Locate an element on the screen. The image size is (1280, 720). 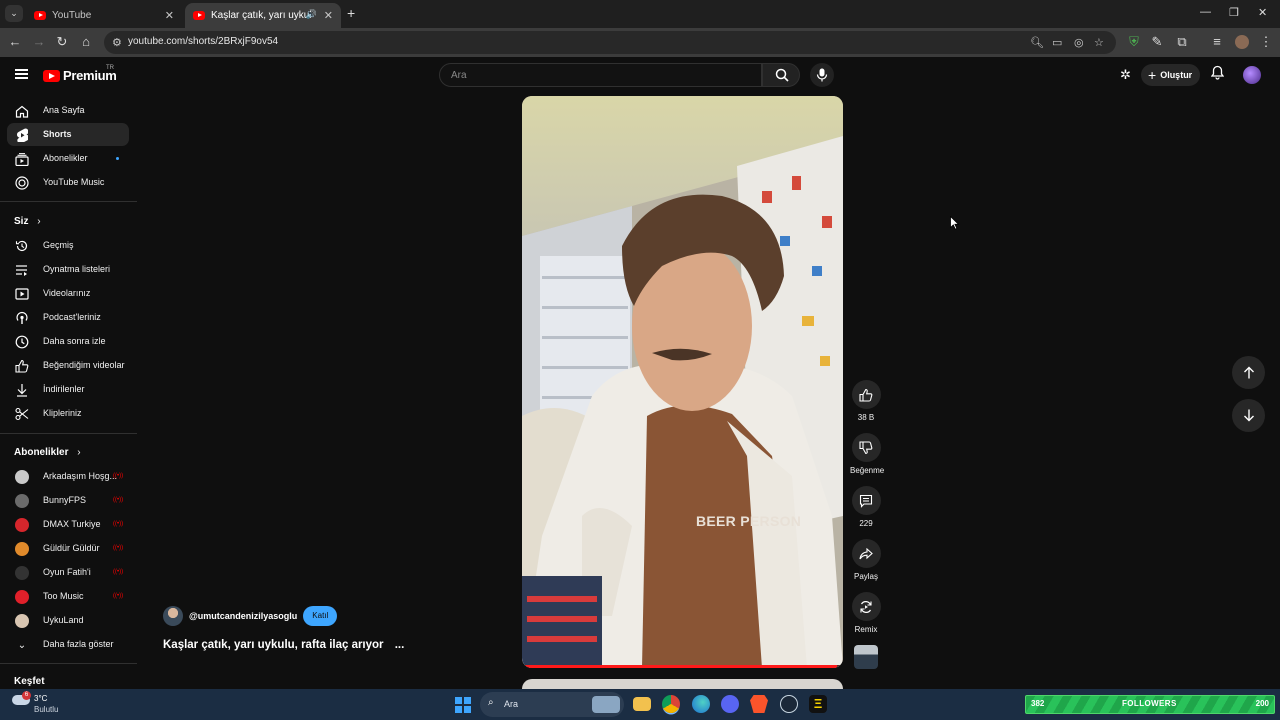
search-input: Ara is located at coordinates (600, 75).